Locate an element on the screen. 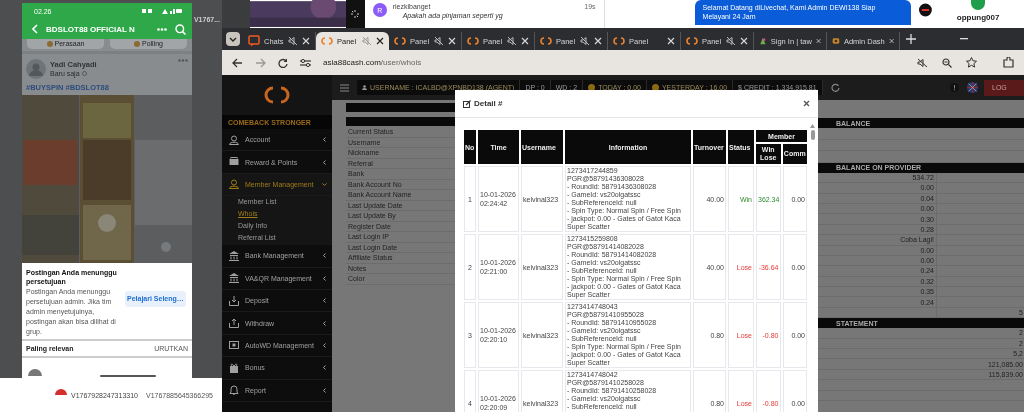 The width and height of the screenshot is (1024, 412). bell-icon is located at coordinates (234, 390).